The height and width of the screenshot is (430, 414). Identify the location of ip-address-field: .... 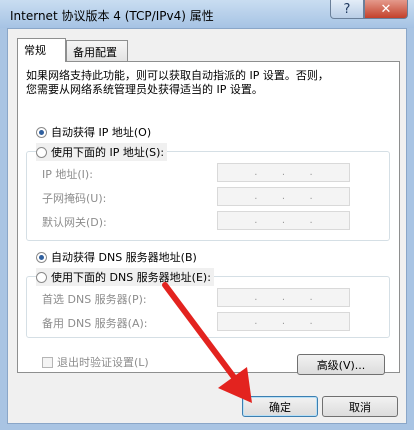
(283, 172).